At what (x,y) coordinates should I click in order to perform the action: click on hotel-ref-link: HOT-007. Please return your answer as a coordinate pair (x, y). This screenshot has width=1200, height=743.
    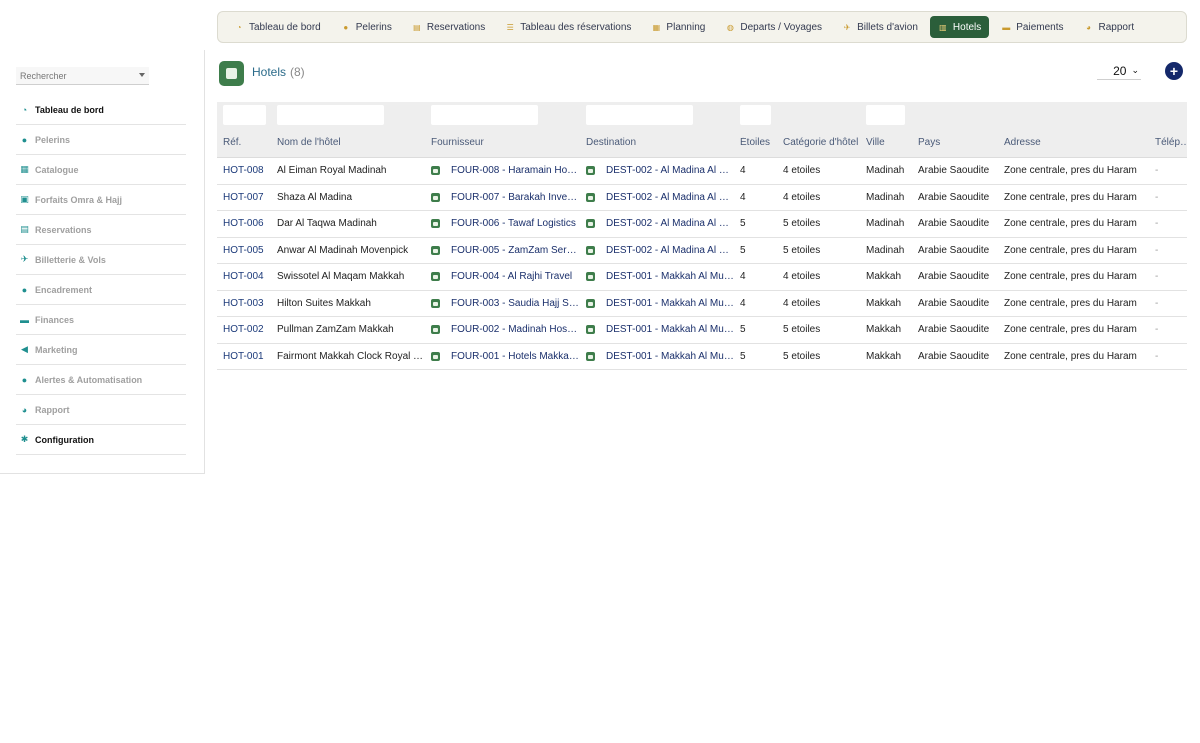
    Looking at the image, I should click on (248, 197).